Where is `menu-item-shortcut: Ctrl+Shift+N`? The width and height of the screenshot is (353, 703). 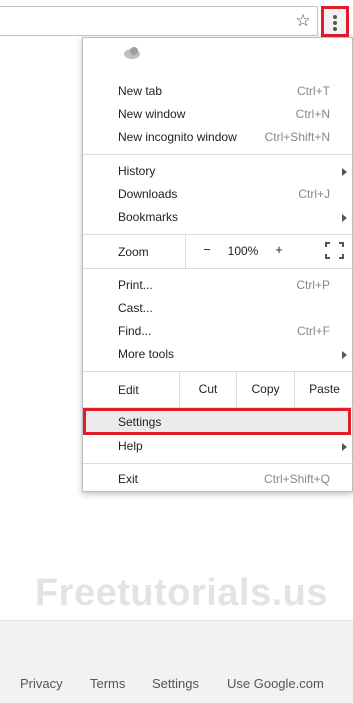
menu-item-shortcut: Ctrl+Shift+N is located at coordinates (297, 137).